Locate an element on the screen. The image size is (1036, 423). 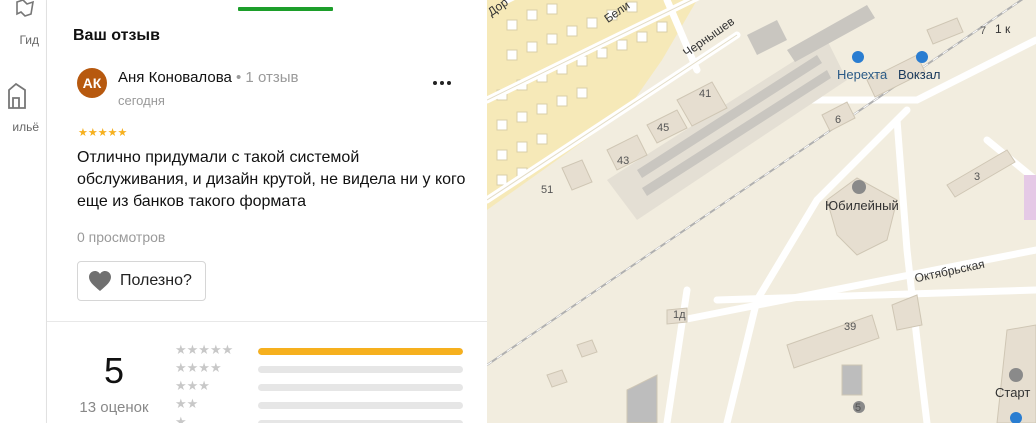
rating-bar-stars: ★ is located at coordinates (181, 418).